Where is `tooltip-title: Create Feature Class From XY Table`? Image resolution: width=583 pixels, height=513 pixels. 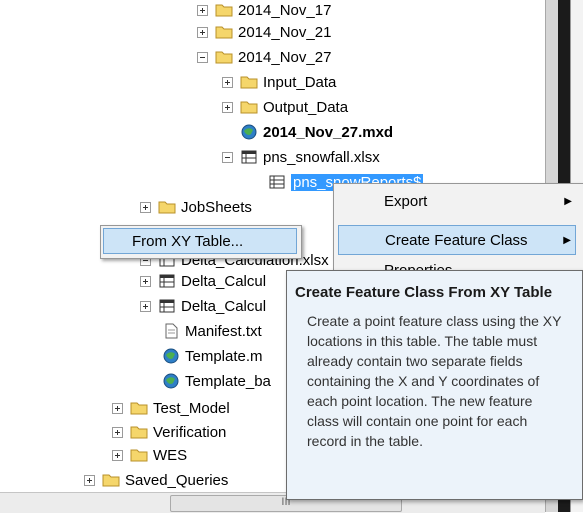
tooltip-title: Create Feature Class From XY Table is located at coordinates (424, 292).